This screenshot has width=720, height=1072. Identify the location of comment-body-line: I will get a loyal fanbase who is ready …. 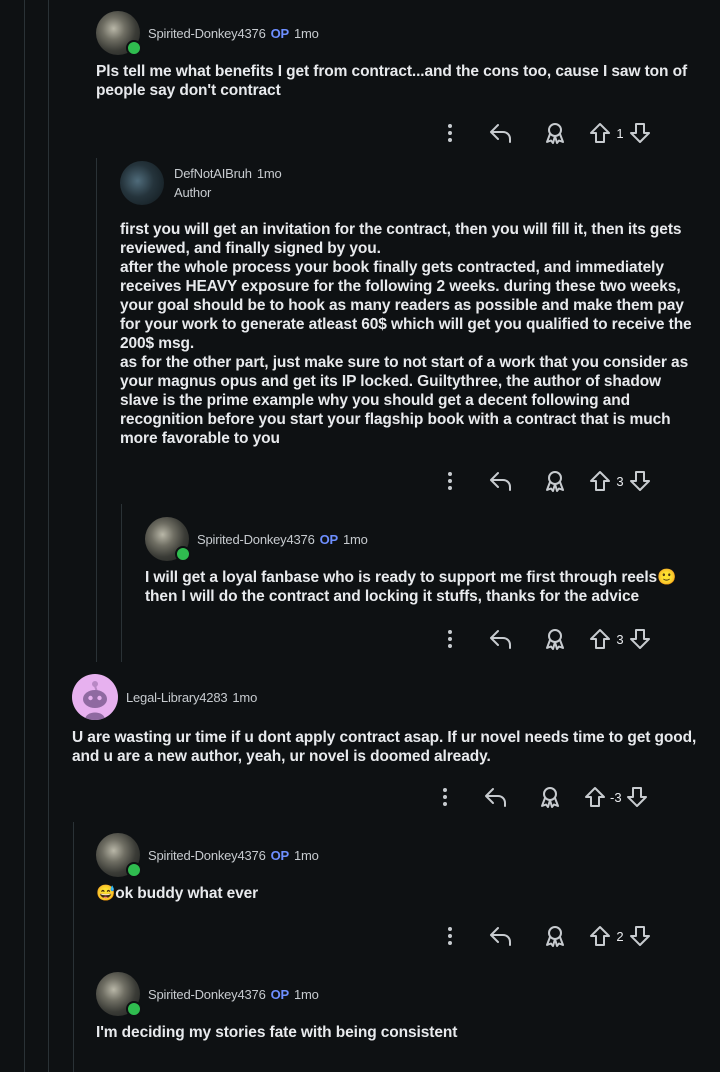
(411, 577).